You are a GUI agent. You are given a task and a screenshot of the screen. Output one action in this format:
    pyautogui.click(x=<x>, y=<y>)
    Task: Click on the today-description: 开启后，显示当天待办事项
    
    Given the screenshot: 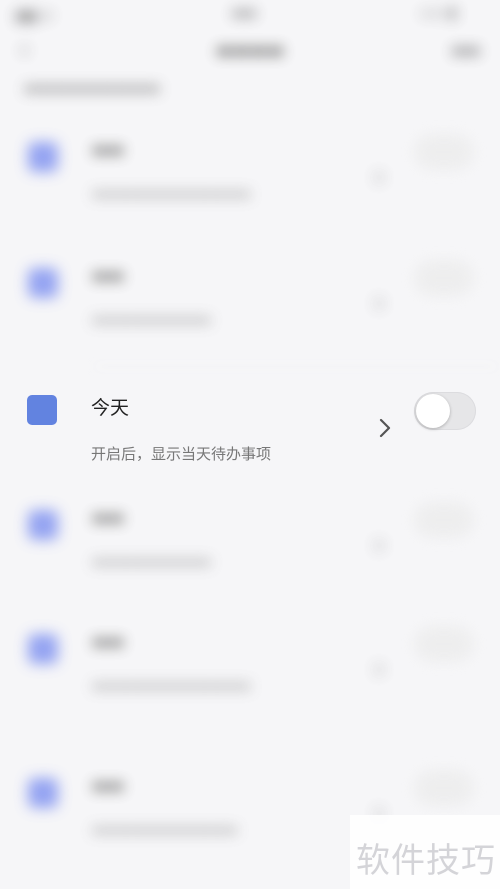 What is the action you would take?
    pyautogui.click(x=181, y=454)
    